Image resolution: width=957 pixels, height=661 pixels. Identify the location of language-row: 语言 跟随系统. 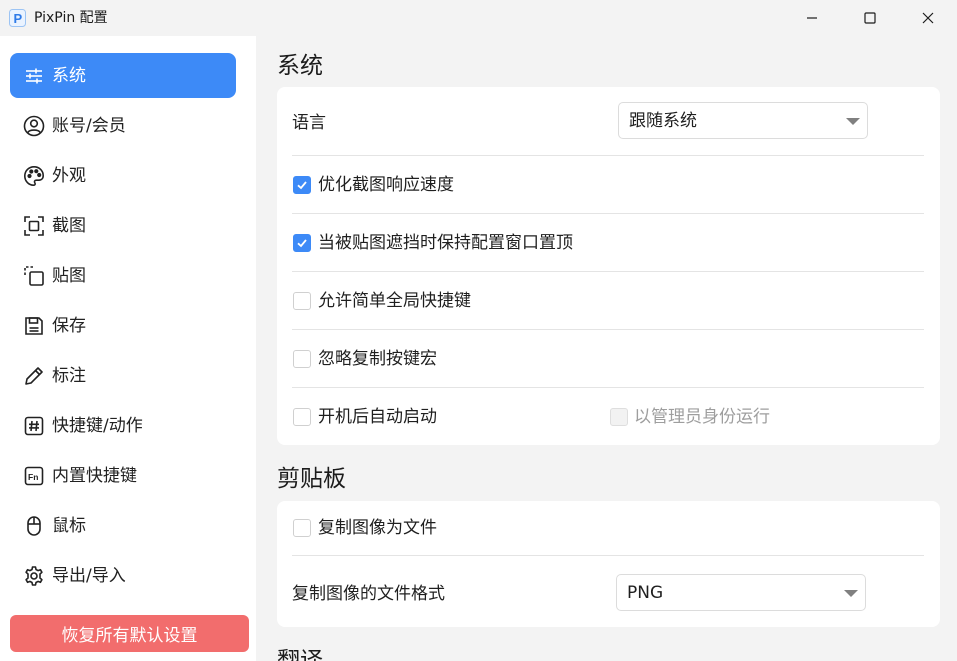
(608, 121).